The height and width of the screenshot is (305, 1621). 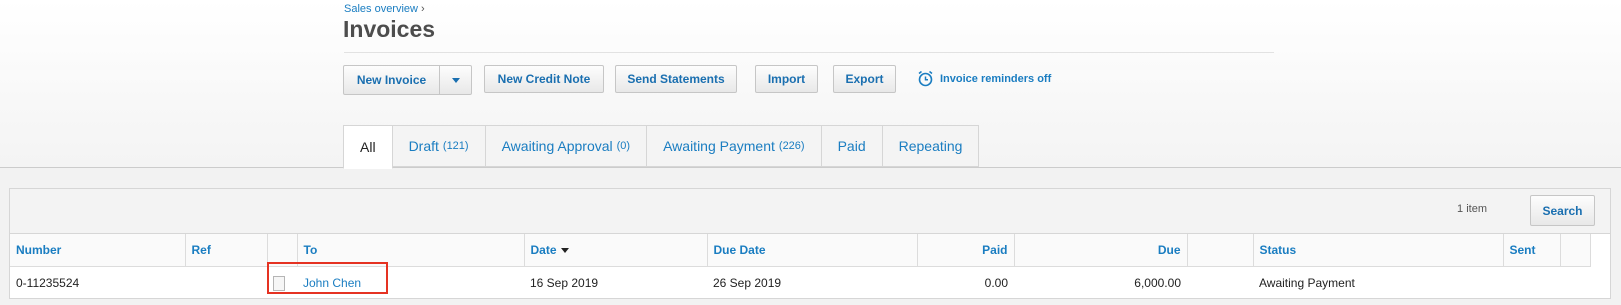 I want to click on export-button: Export, so click(x=864, y=79).